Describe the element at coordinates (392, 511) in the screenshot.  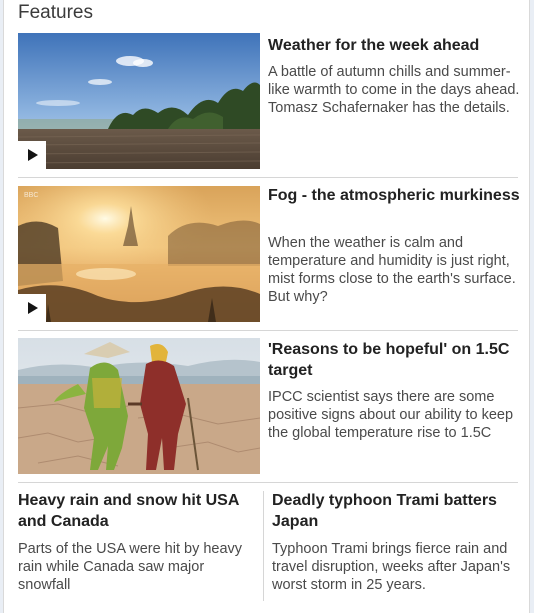
I see `headline-link-typhoon: Deadly typhoon Trami batters Japan` at that location.